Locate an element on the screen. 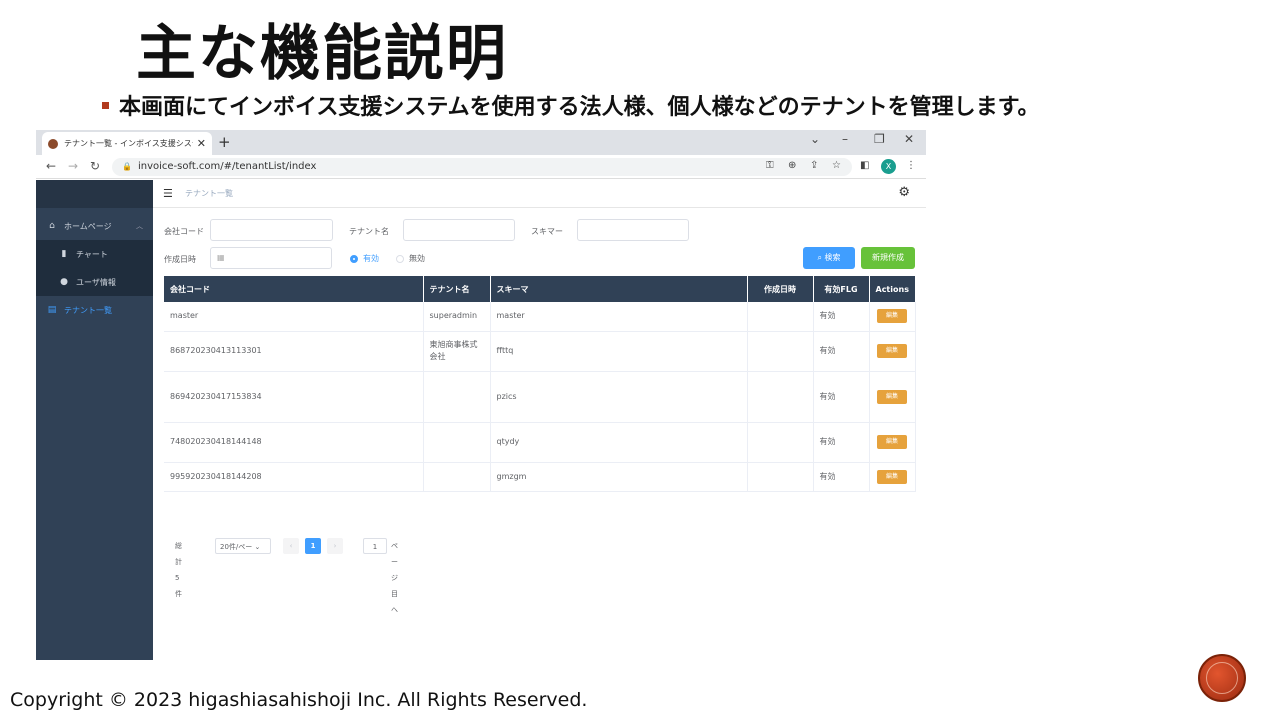 Image resolution: width=1280 pixels, height=720 pixels. table-row: 748020230418144148 qtydy 有効 編集 is located at coordinates (540, 442).